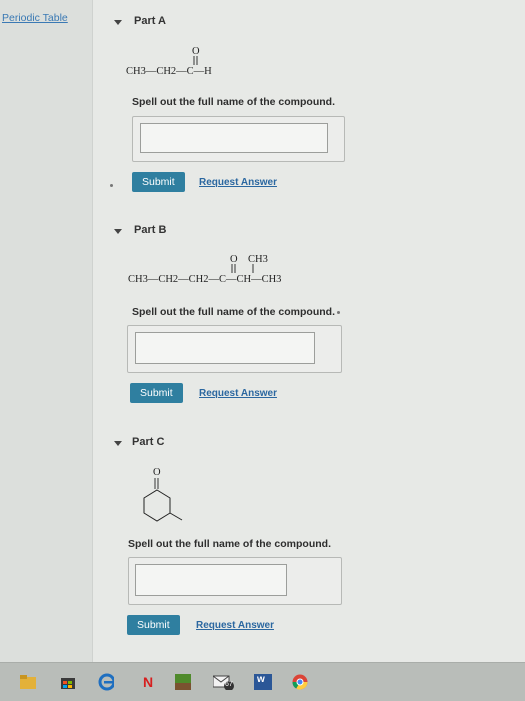 The height and width of the screenshot is (701, 525). Describe the element at coordinates (28, 682) in the screenshot. I see `file-explorer-icon` at that location.